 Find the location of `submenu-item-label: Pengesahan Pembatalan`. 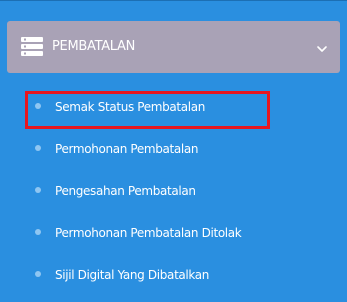

submenu-item-label: Pengesahan Pembatalan is located at coordinates (125, 191).